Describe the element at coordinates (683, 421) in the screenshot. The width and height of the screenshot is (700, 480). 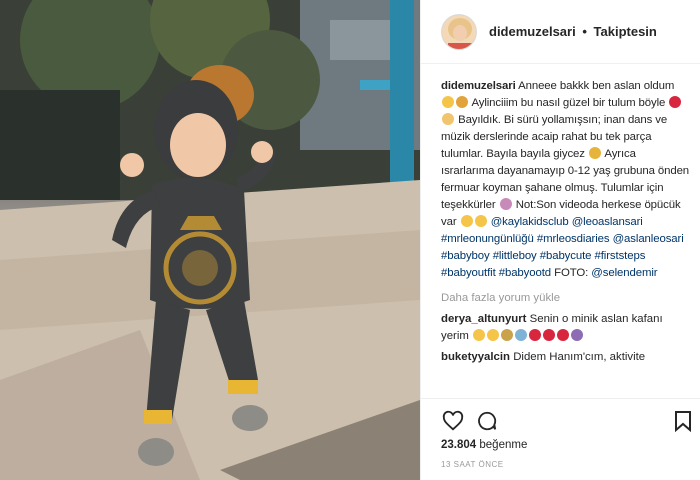
I see `bookmark-icon` at that location.